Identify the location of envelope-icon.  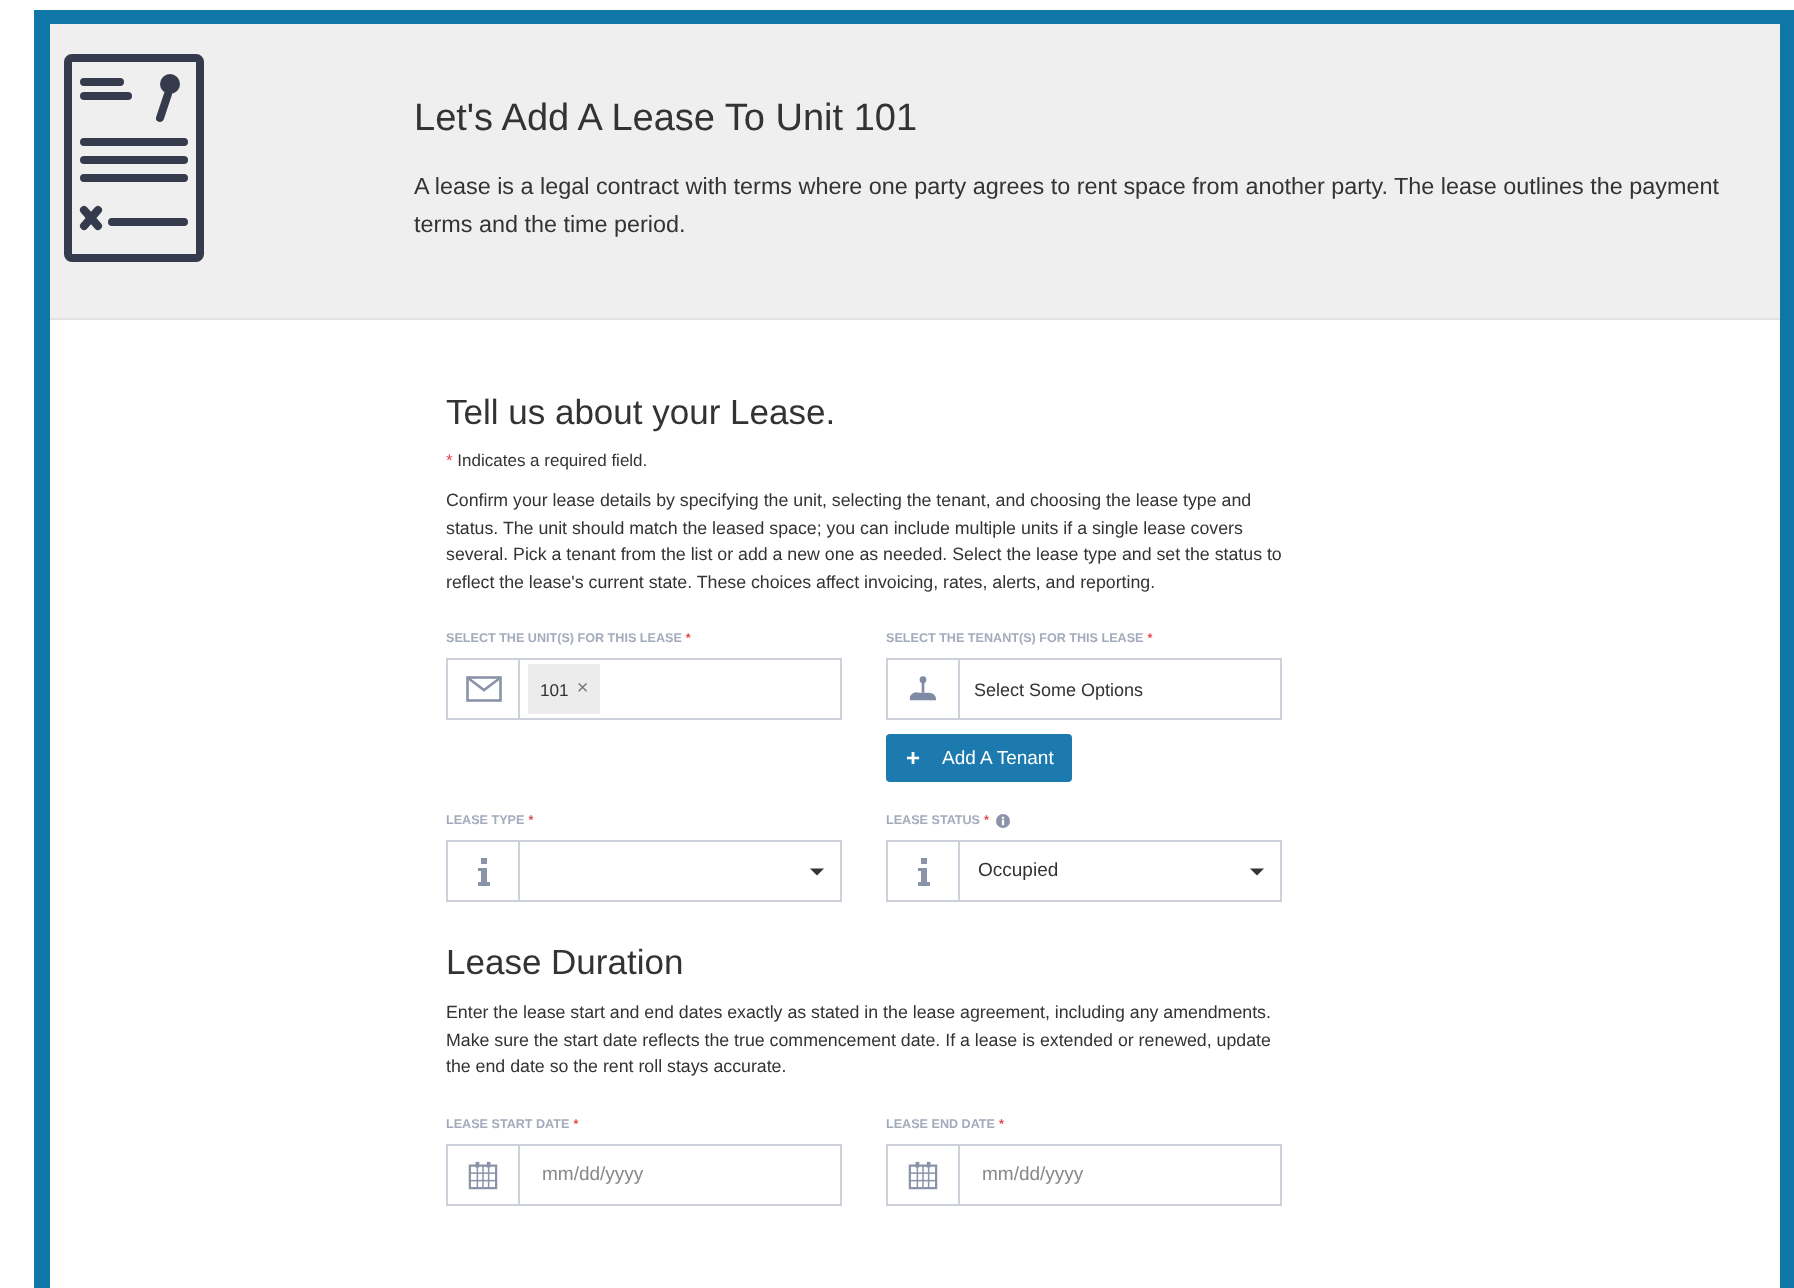
(483, 689).